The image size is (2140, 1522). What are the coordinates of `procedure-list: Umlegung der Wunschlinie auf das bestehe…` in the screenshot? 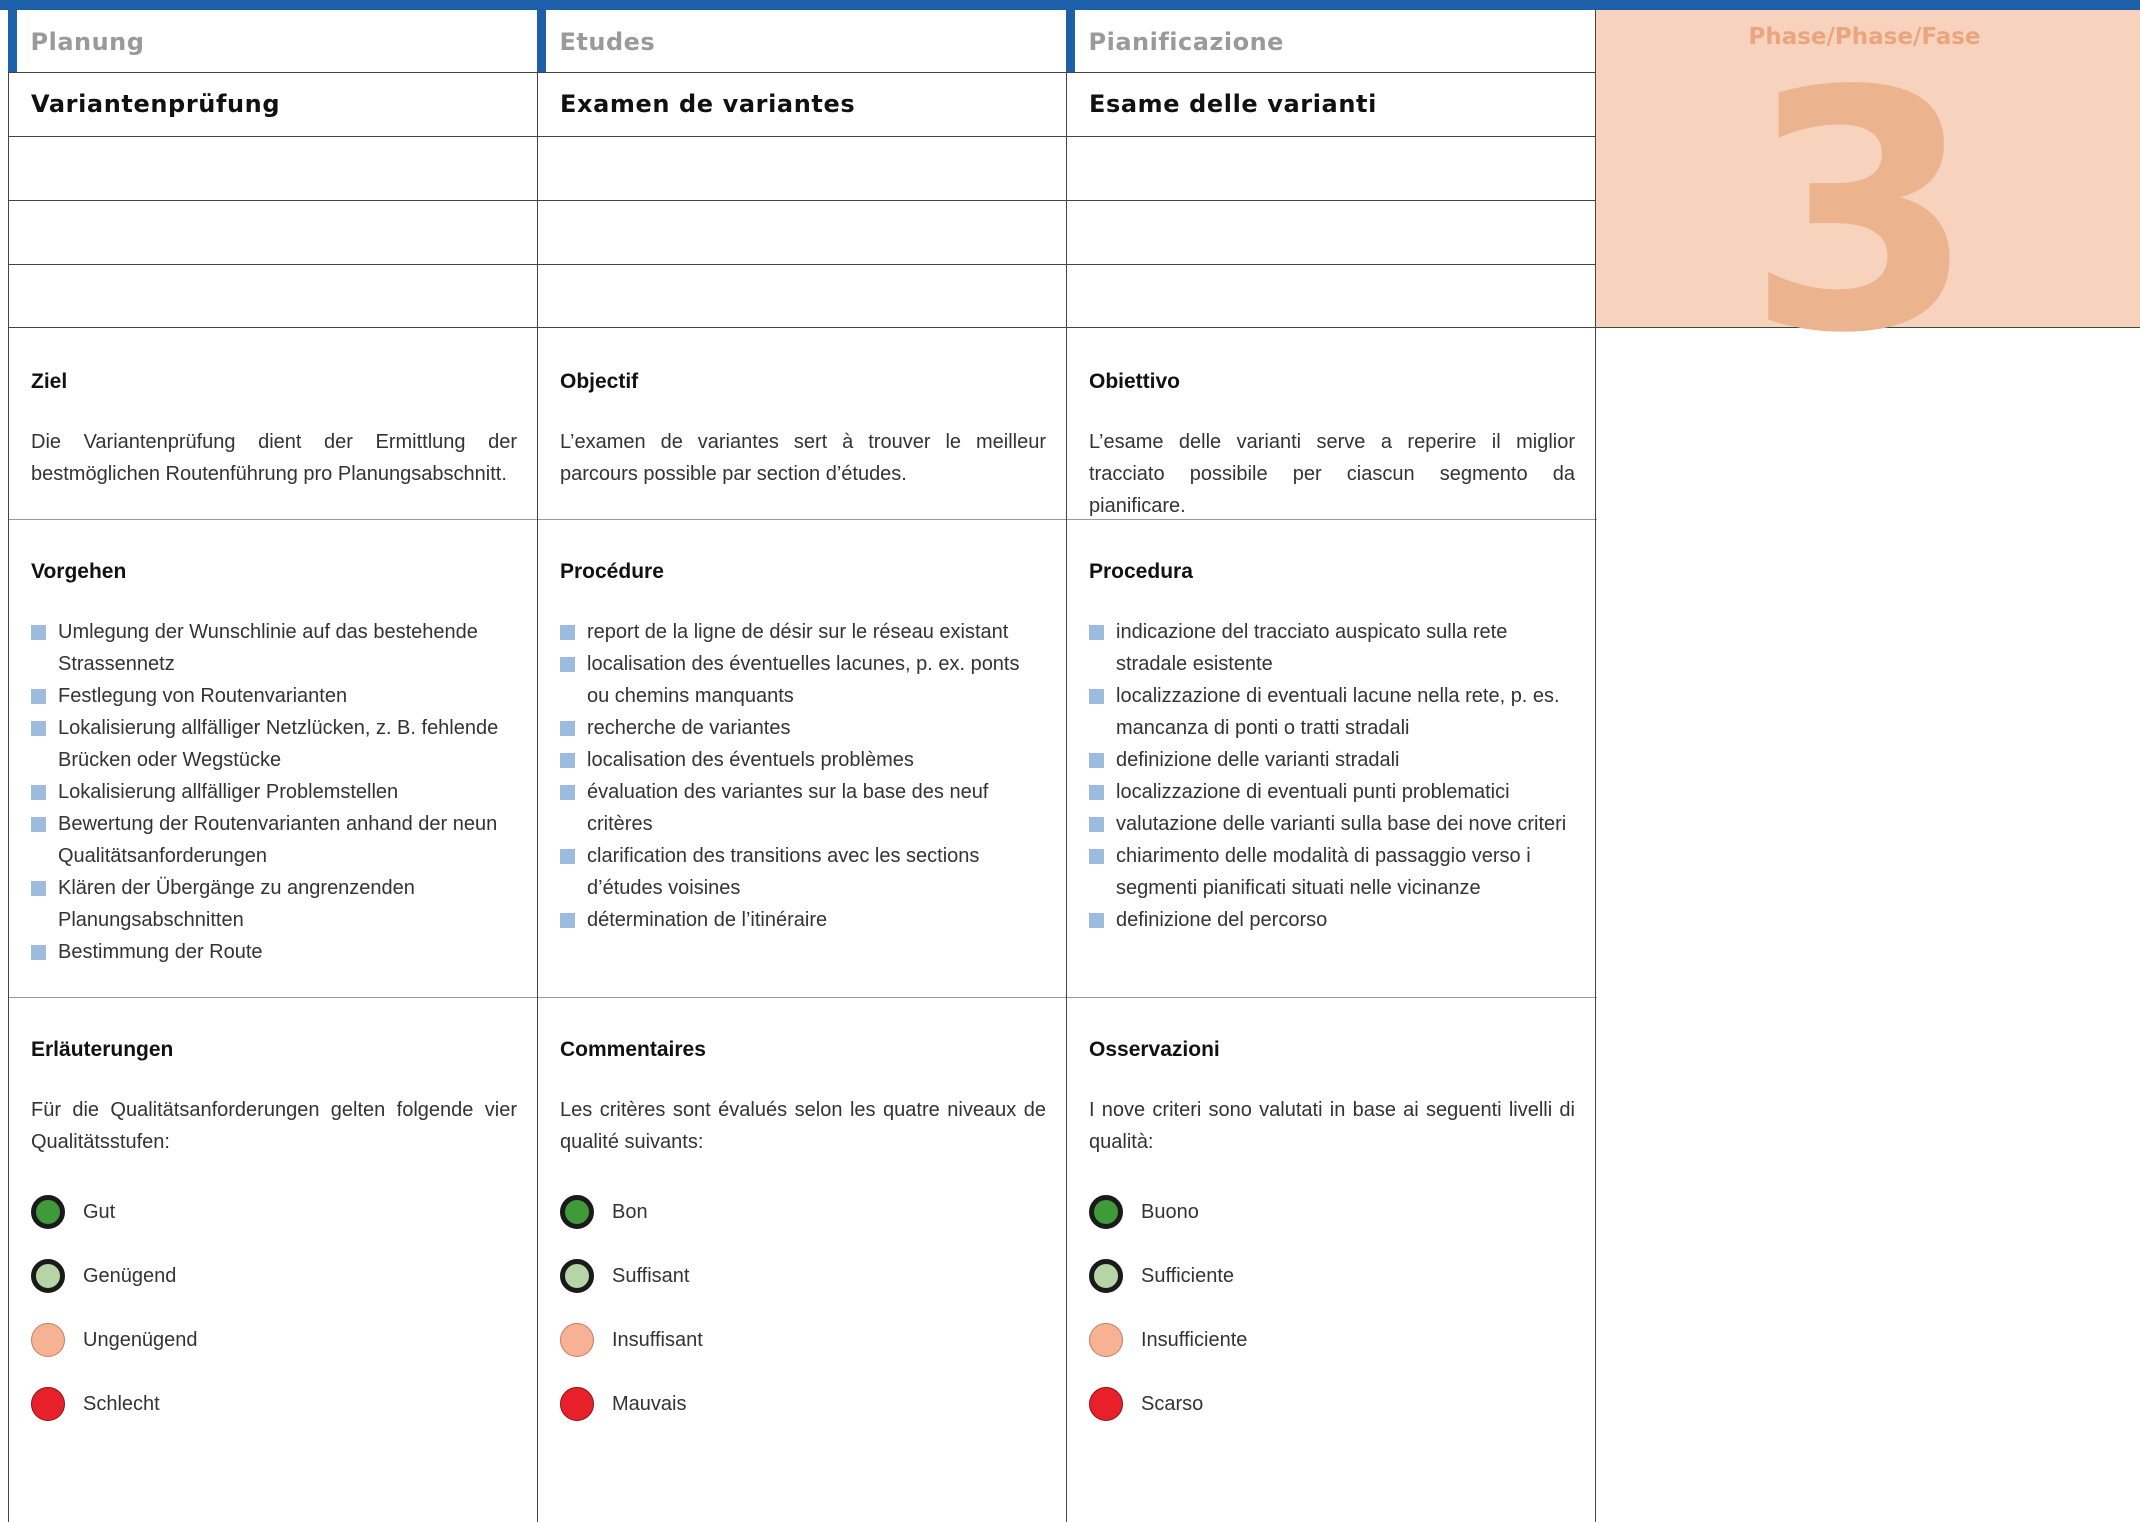 It's located at (274, 792).